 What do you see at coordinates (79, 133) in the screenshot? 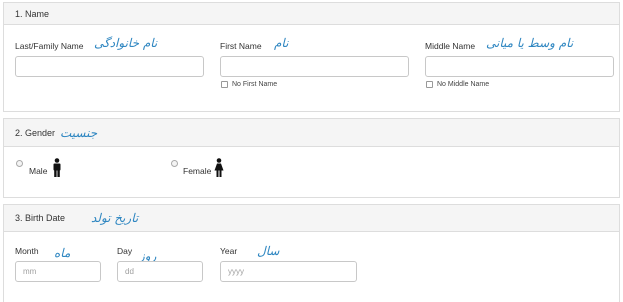
I see `gender-section-persian-title: جنسیت` at bounding box center [79, 133].